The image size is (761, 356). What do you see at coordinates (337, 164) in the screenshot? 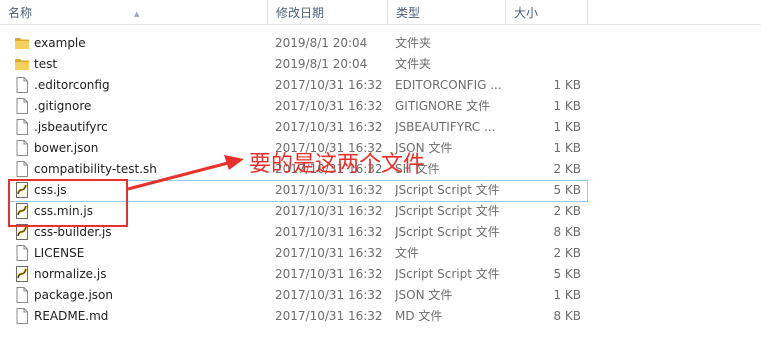
I see `annotation-text: 要的是这两个文件` at bounding box center [337, 164].